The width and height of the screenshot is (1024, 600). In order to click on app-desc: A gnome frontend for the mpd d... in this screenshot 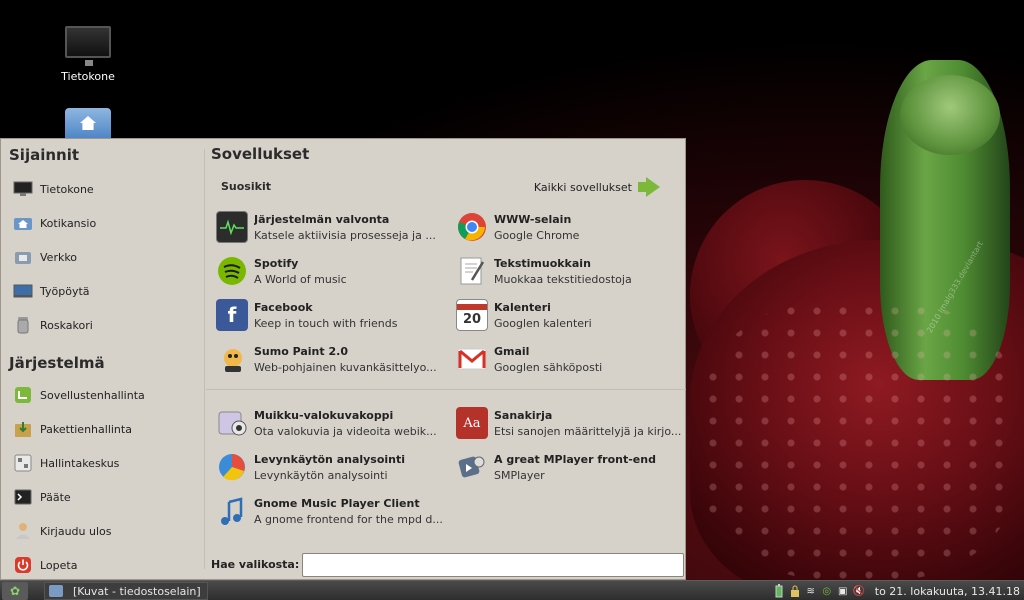, I will do `click(348, 519)`.